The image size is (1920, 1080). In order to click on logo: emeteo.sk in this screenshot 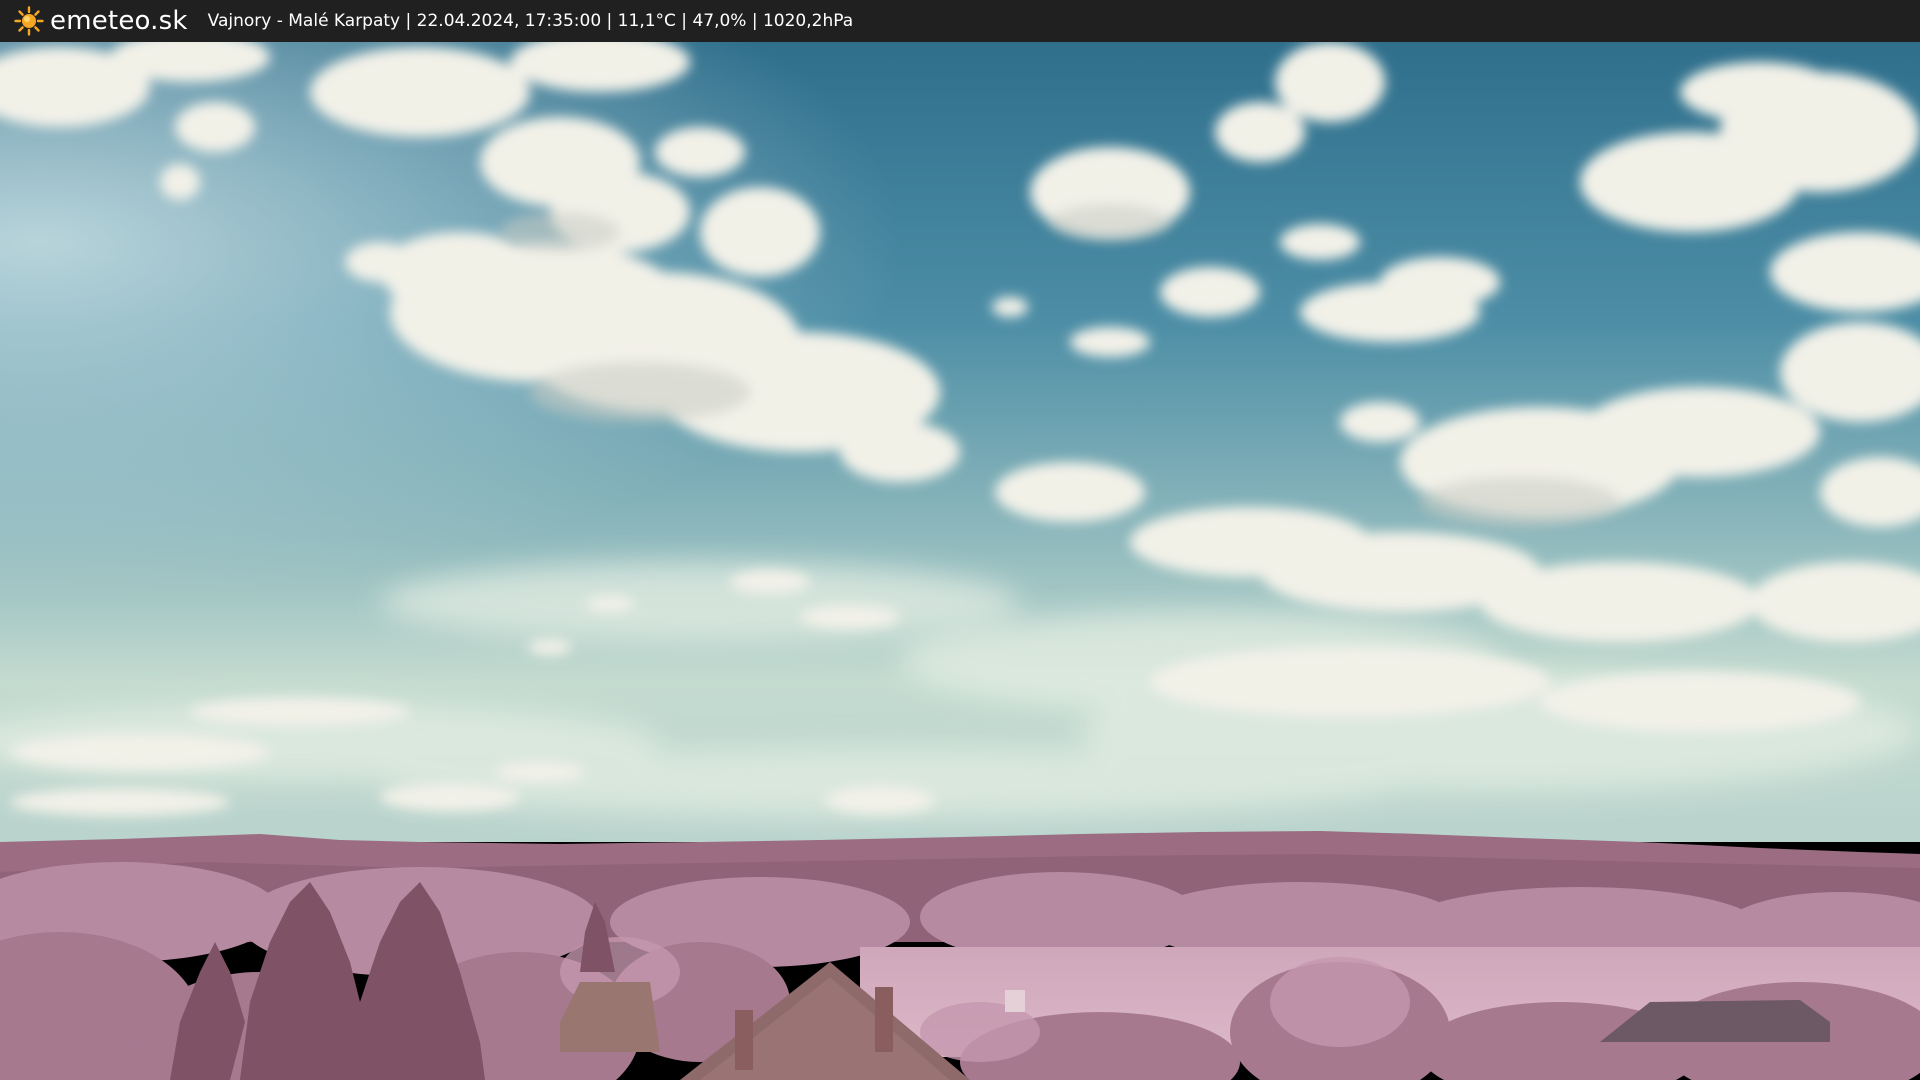, I will do `click(101, 21)`.